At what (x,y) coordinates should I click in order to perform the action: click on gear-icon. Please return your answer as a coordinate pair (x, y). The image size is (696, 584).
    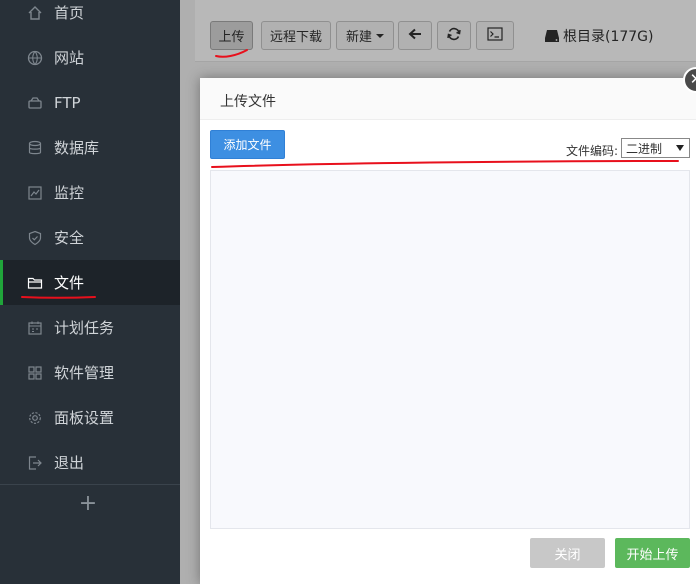
    Looking at the image, I should click on (35, 418).